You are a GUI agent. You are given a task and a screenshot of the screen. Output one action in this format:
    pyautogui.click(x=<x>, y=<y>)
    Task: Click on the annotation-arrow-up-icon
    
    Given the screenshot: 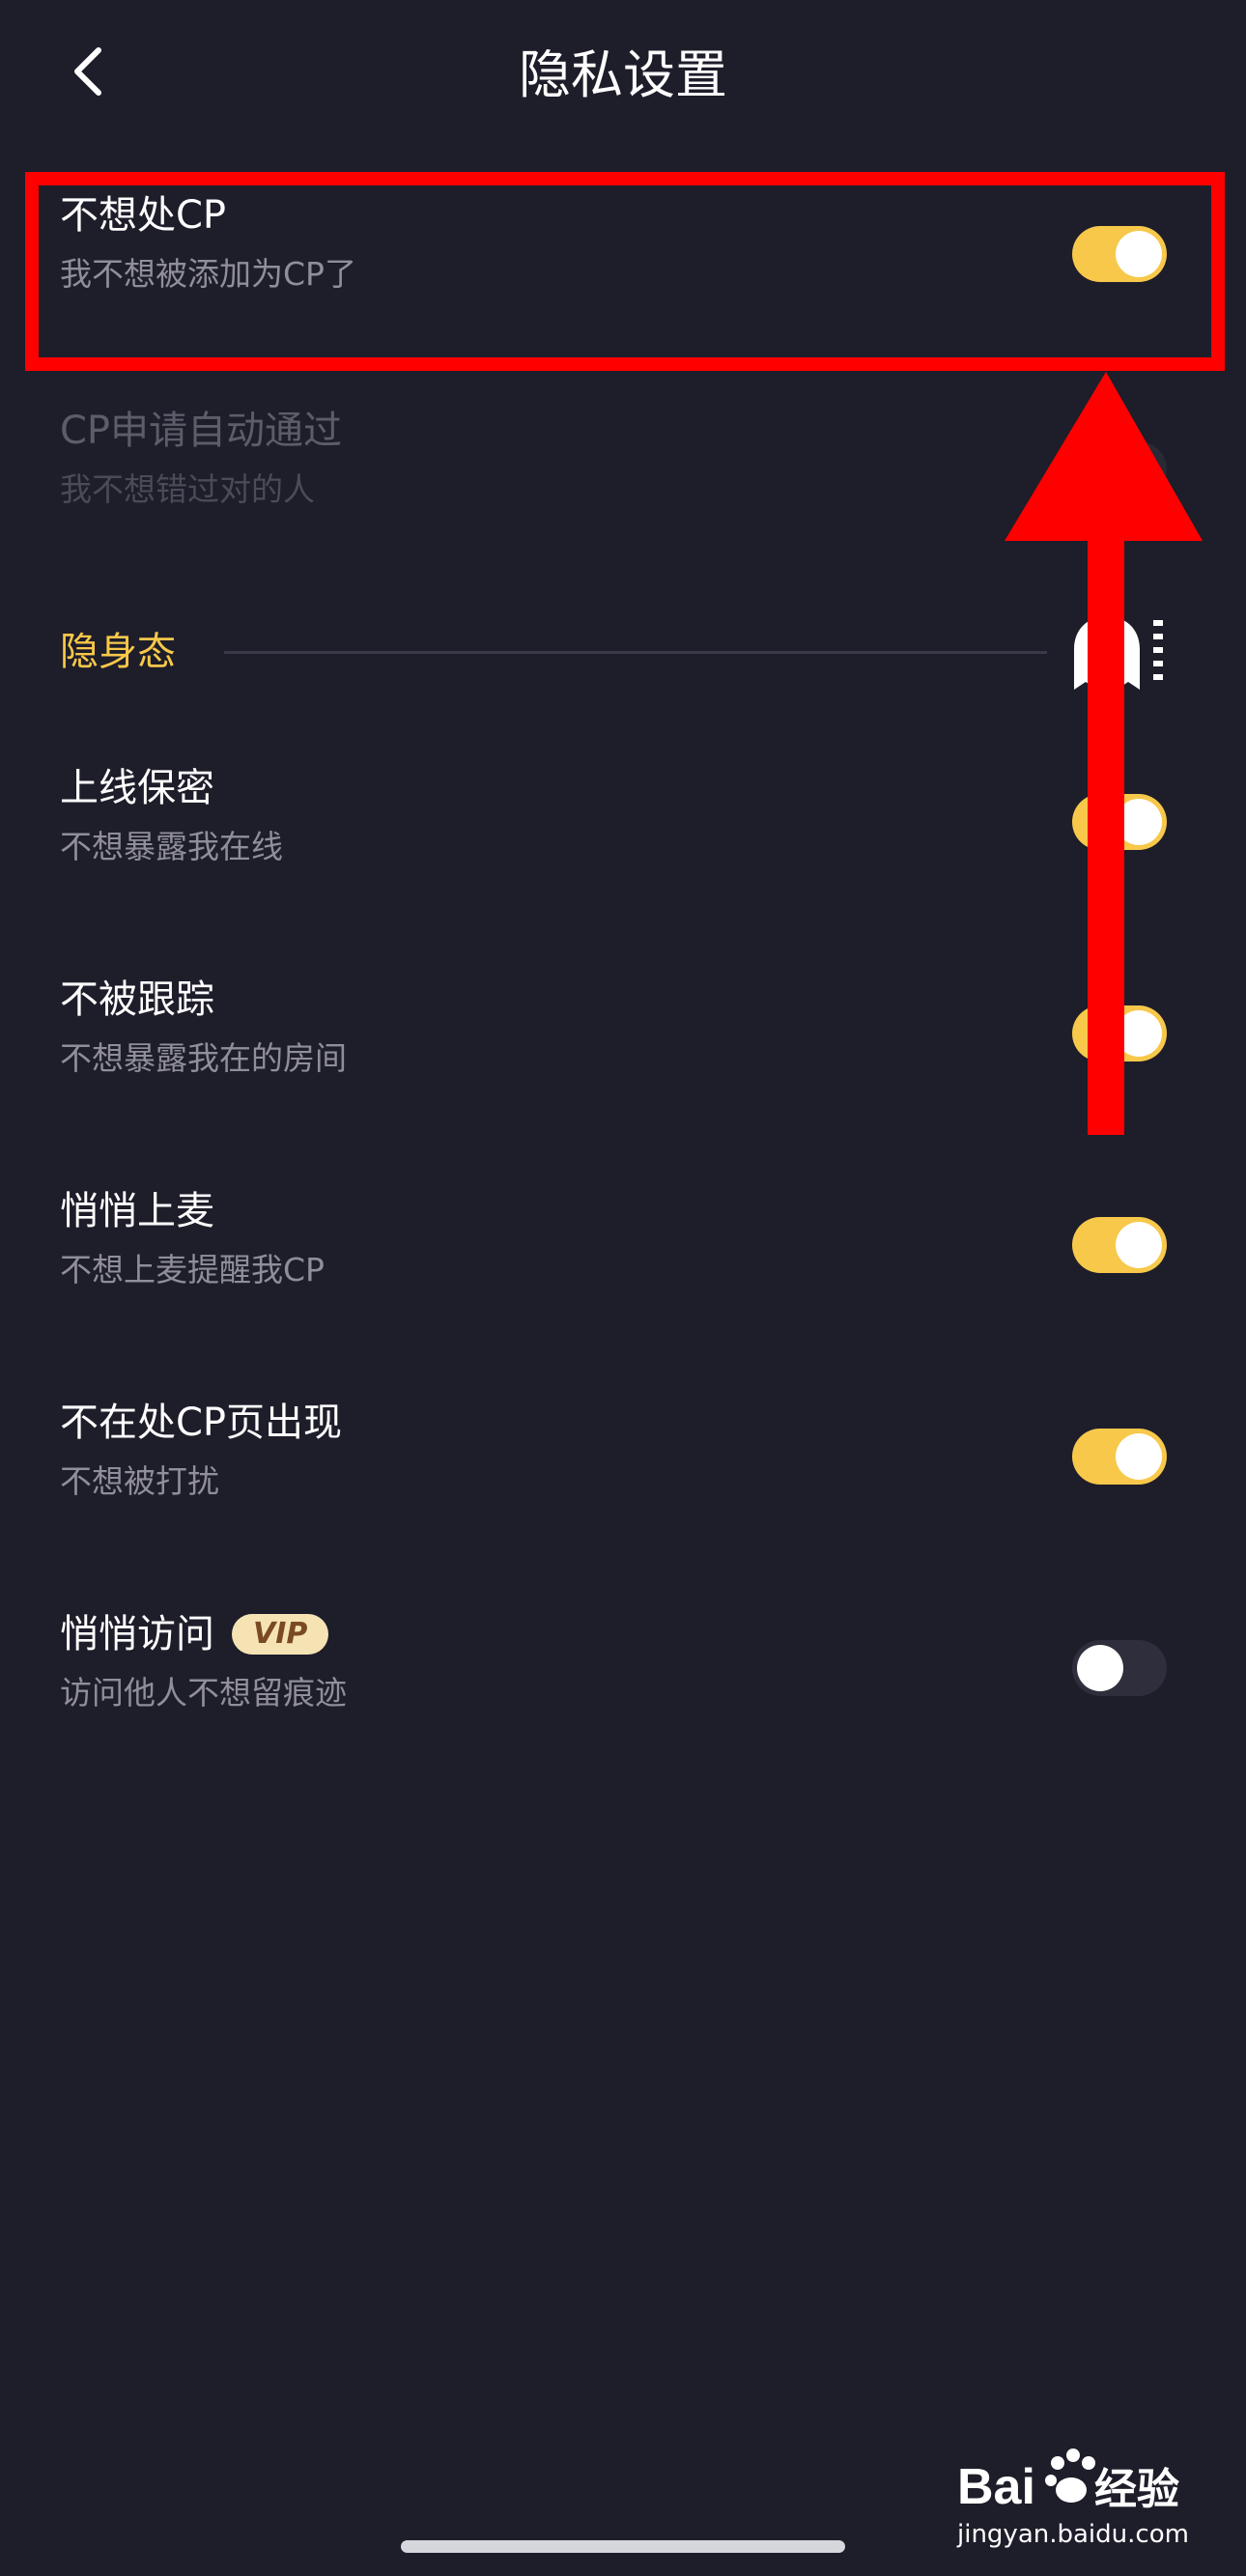 What is the action you would take?
    pyautogui.click(x=1104, y=753)
    